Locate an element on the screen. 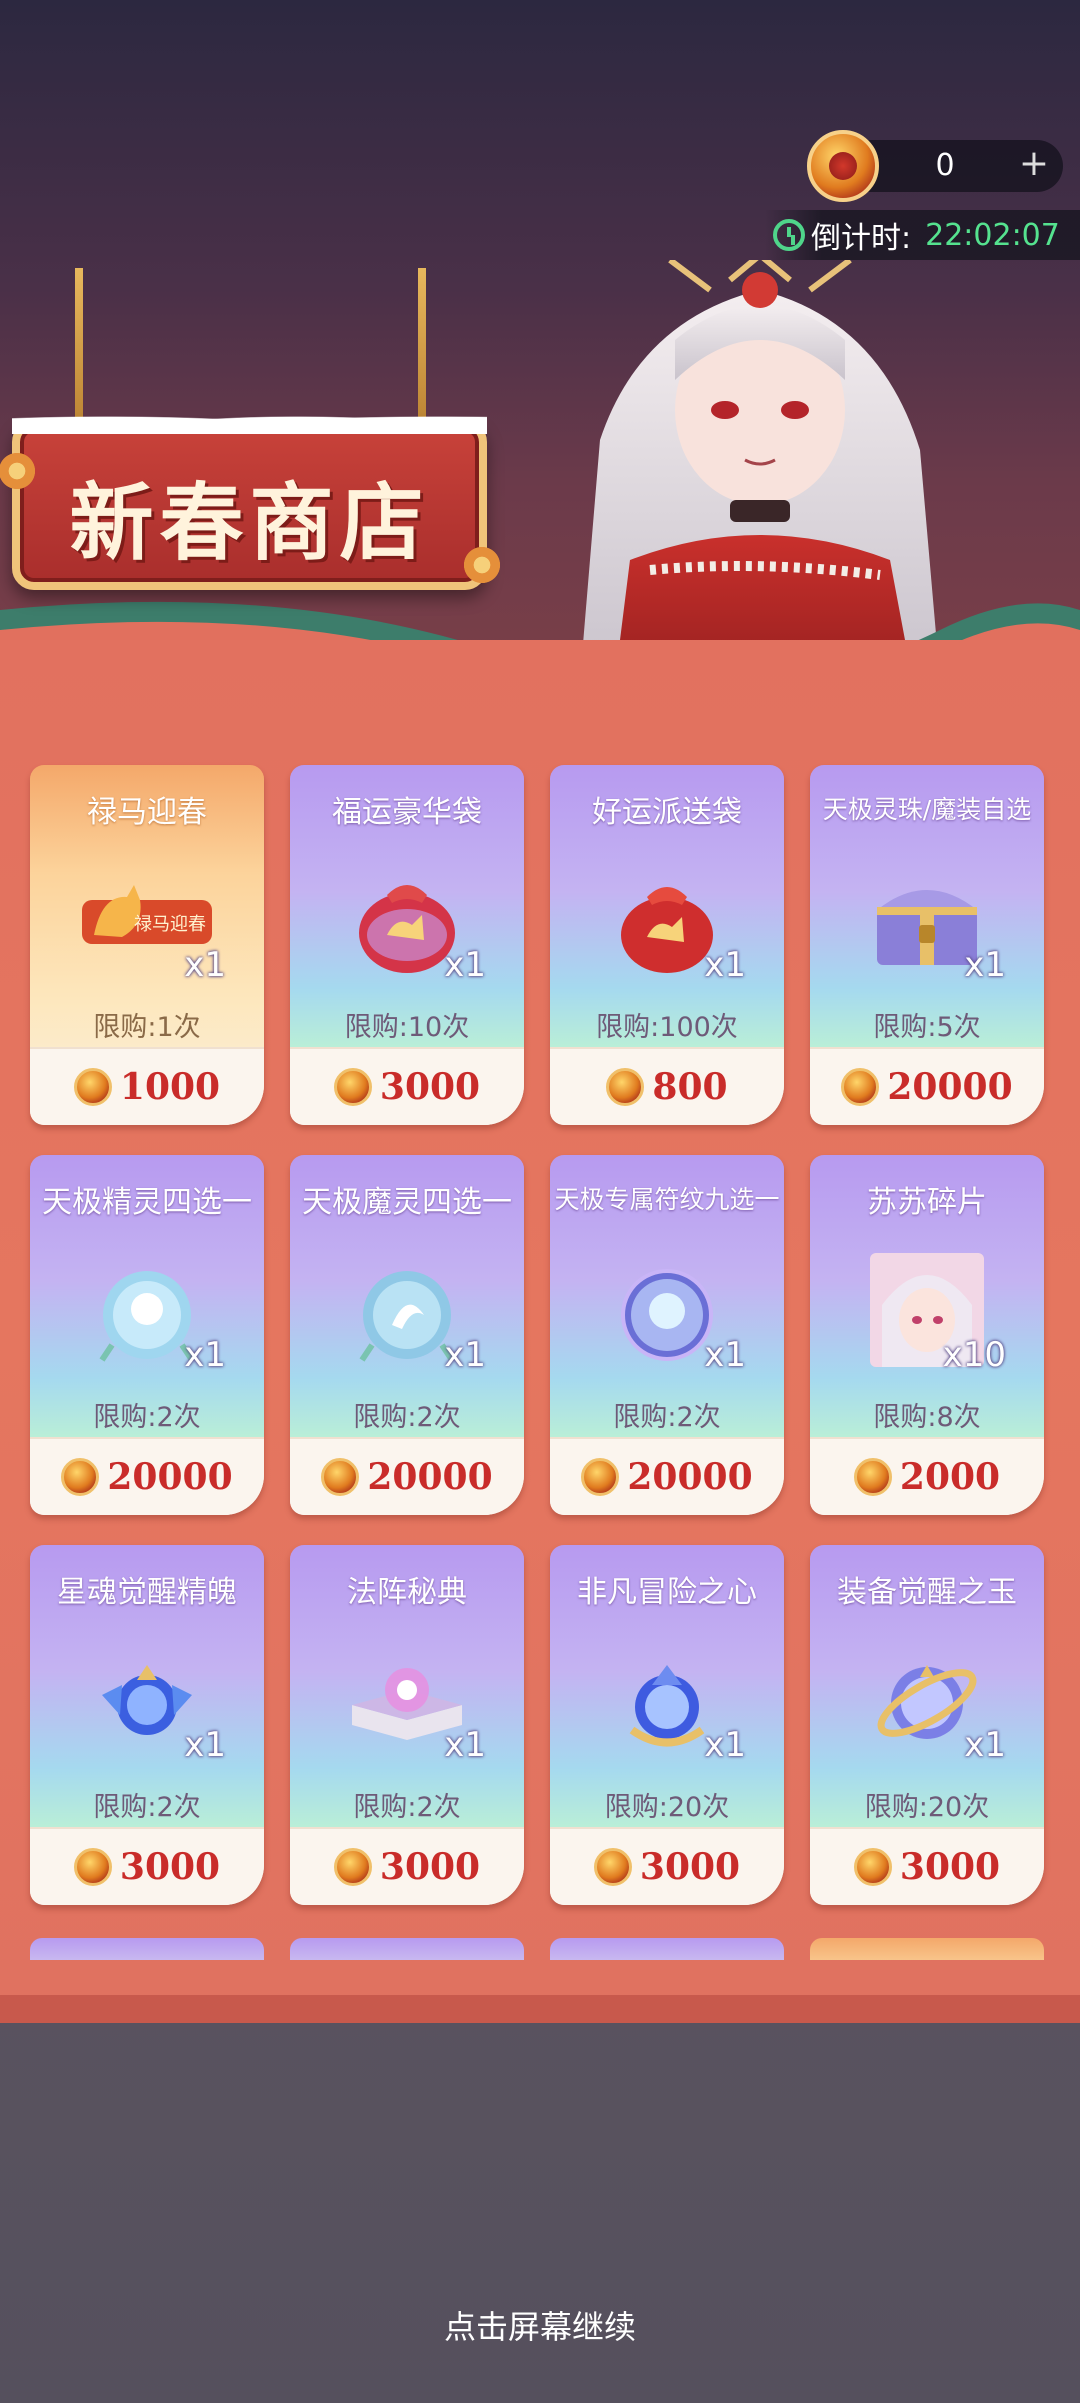  item-name: 非凡冒险之心 is located at coordinates (667, 1592).